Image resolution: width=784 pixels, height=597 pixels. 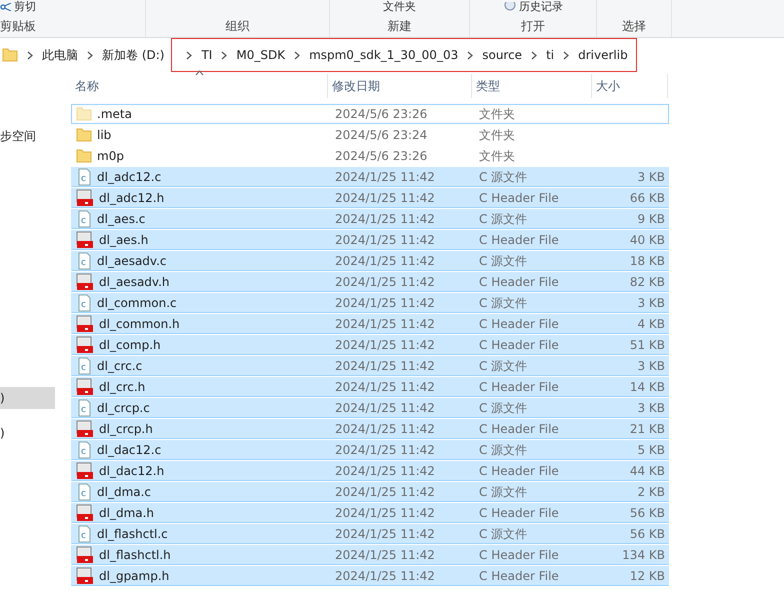 I want to click on file-row: c dl_dac12.c 2024/1/25 11:42 C 源文件 5 KB, so click(x=370, y=450).